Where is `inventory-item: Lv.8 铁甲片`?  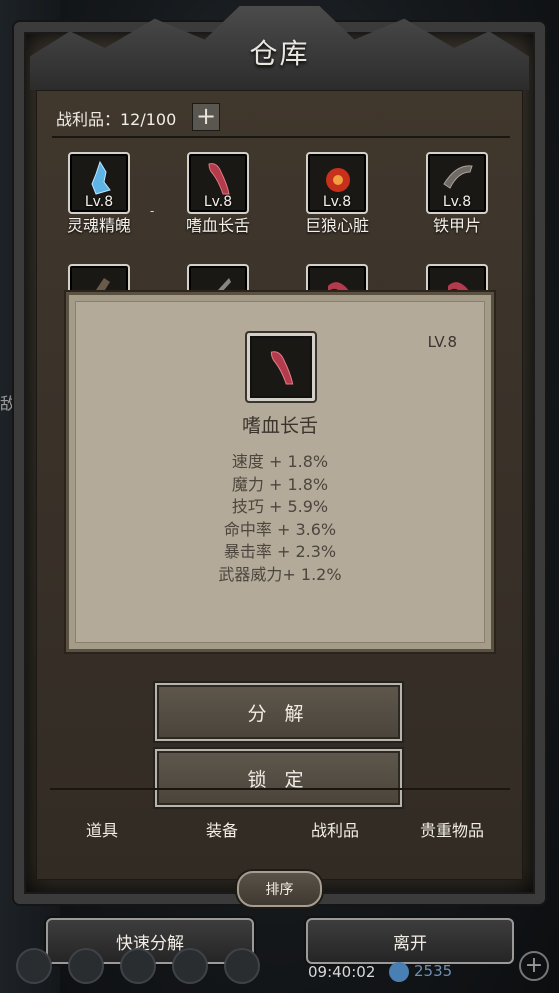 inventory-item: Lv.8 铁甲片 is located at coordinates (459, 194).